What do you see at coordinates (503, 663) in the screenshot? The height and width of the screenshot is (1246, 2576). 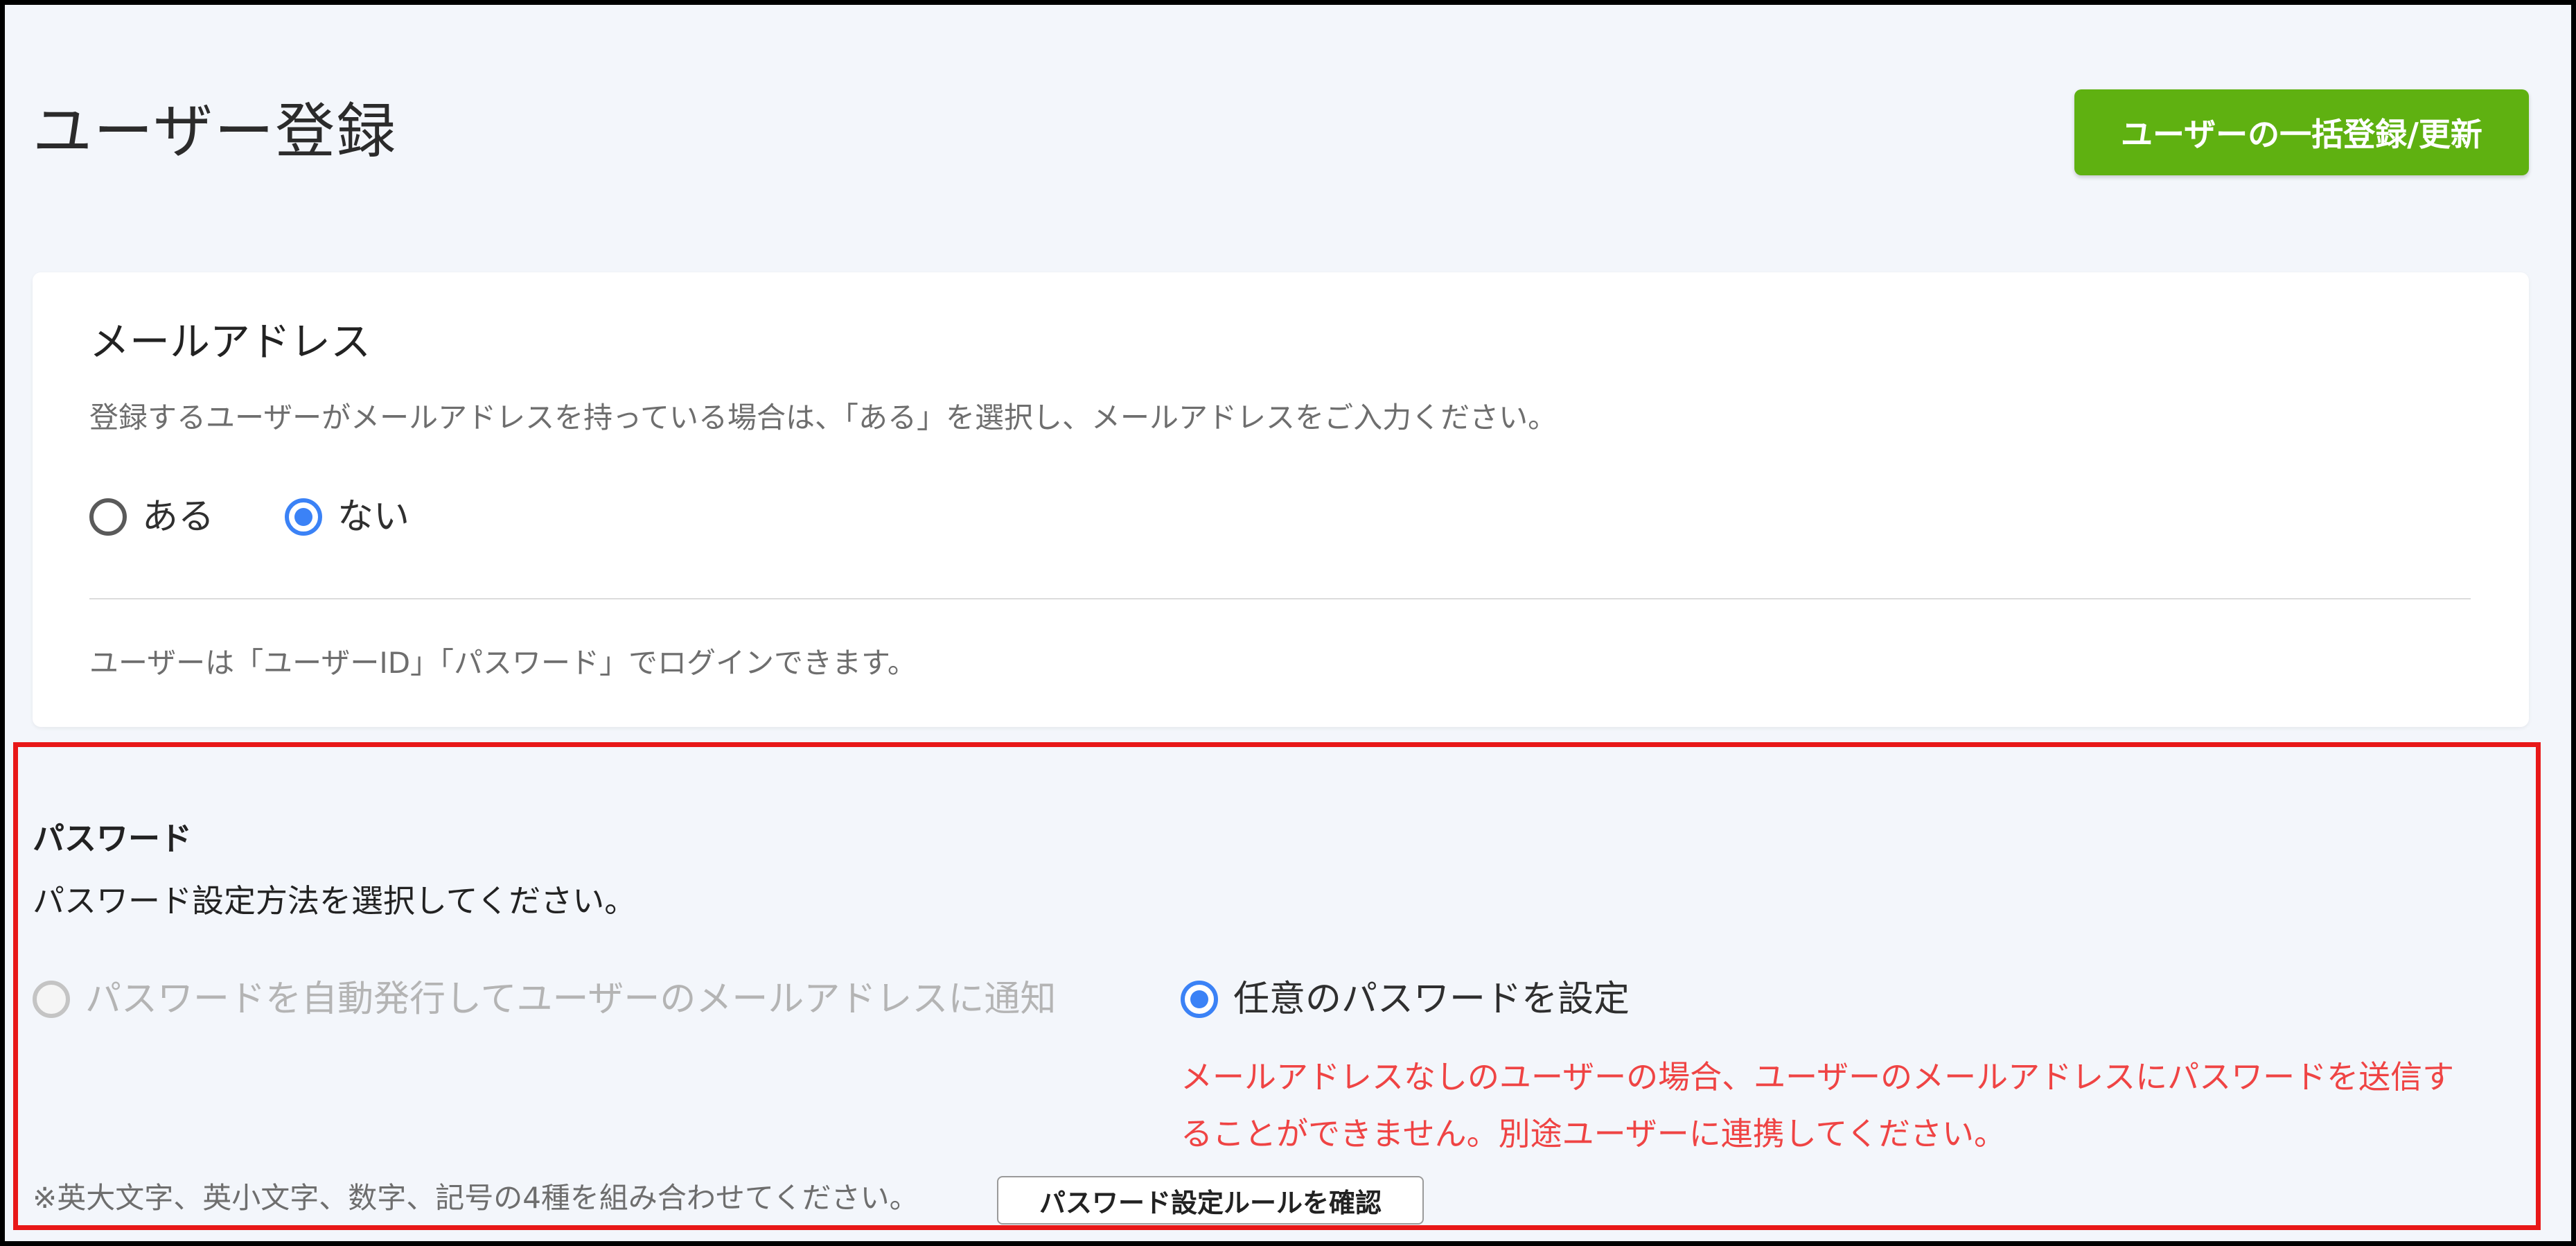 I see `login-method-note: ユーザーは「ユーザーID」「パスワード」でログインできます。` at bounding box center [503, 663].